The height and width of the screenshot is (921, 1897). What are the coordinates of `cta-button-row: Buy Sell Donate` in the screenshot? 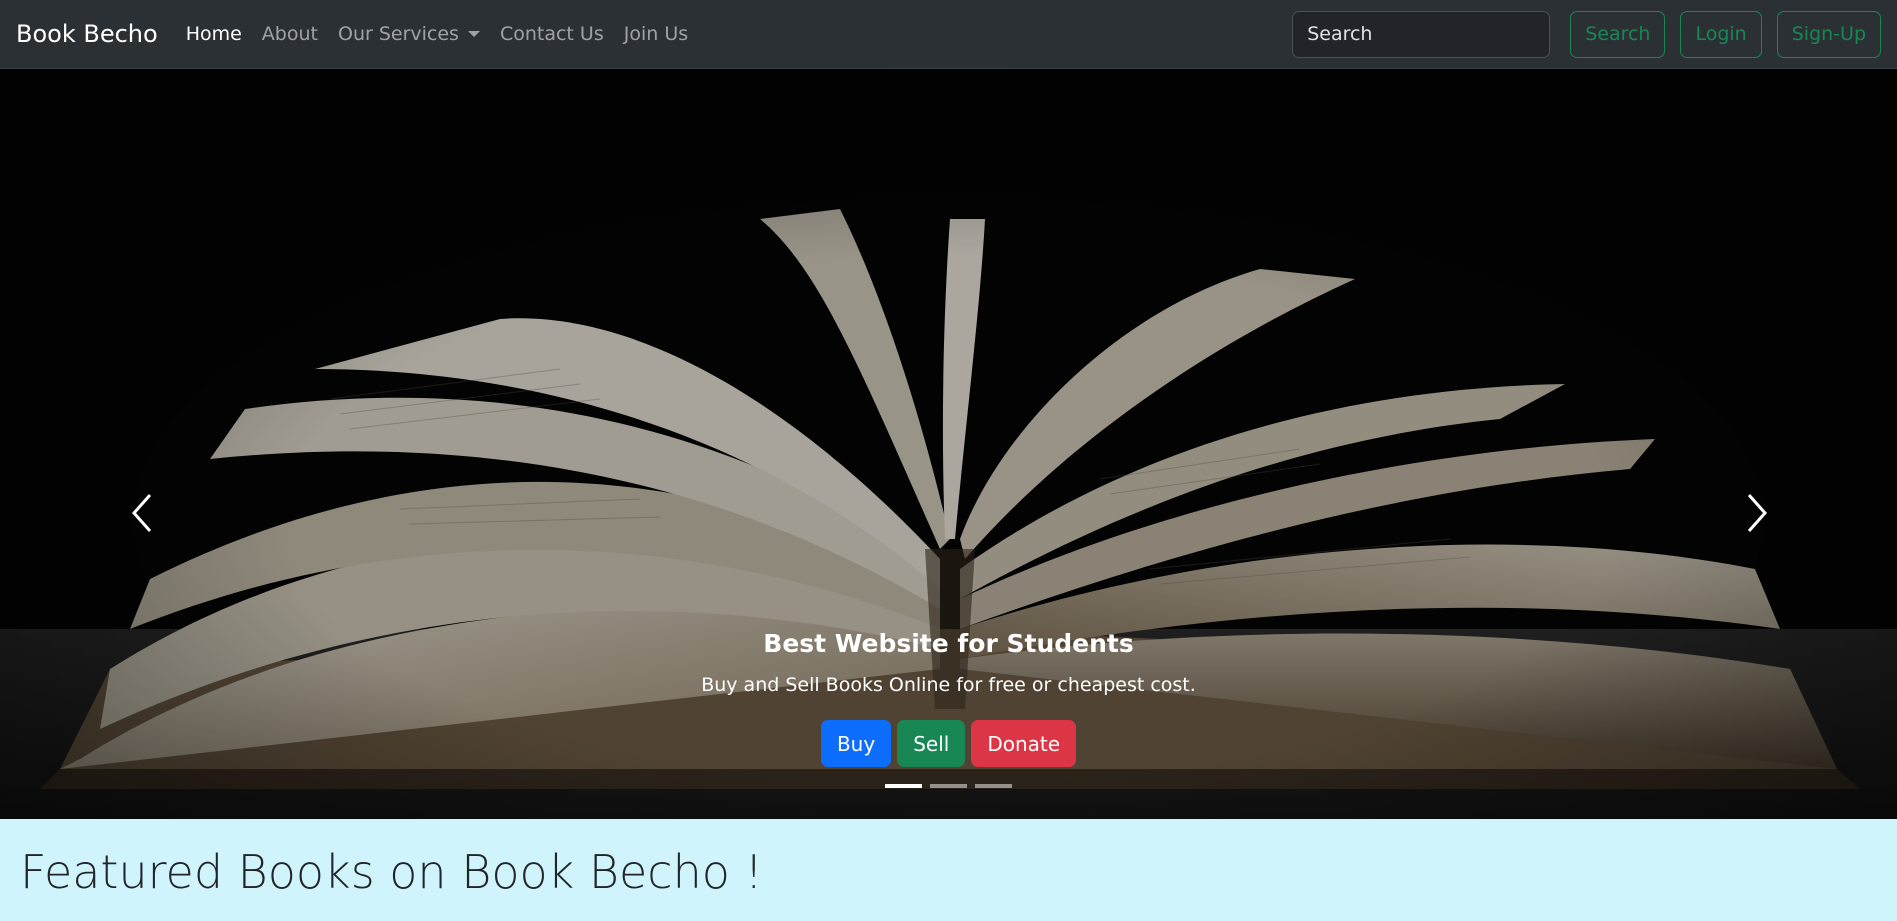 It's located at (948, 743).